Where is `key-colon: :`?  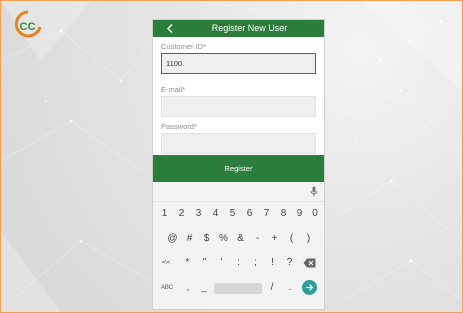
key-colon: : is located at coordinates (238, 263).